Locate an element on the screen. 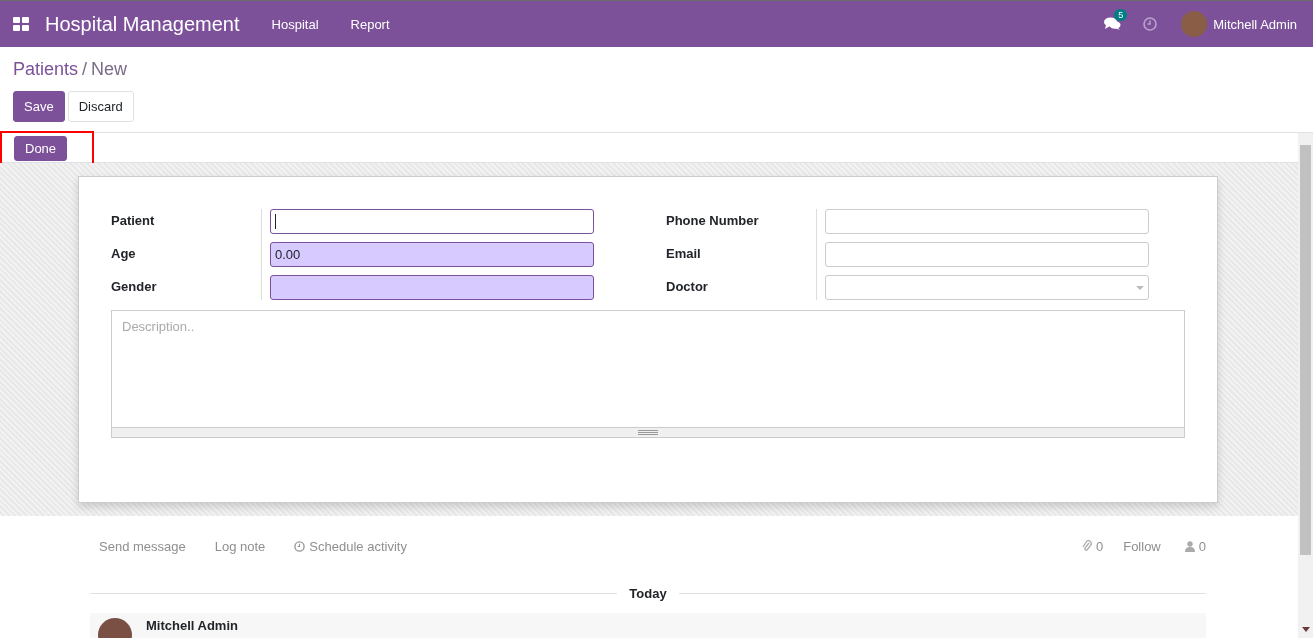 Image resolution: width=1313 pixels, height=638 pixels. dropdown-field is located at coordinates (987, 287).